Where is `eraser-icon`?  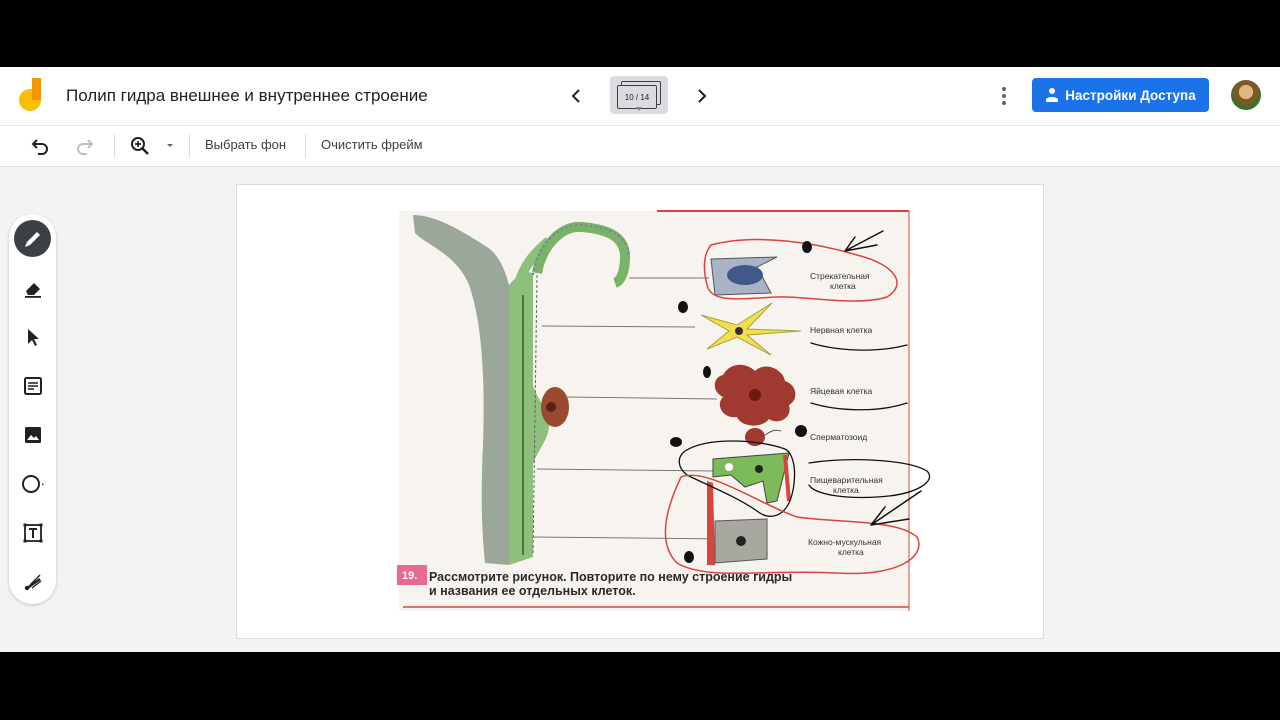 eraser-icon is located at coordinates (32, 290).